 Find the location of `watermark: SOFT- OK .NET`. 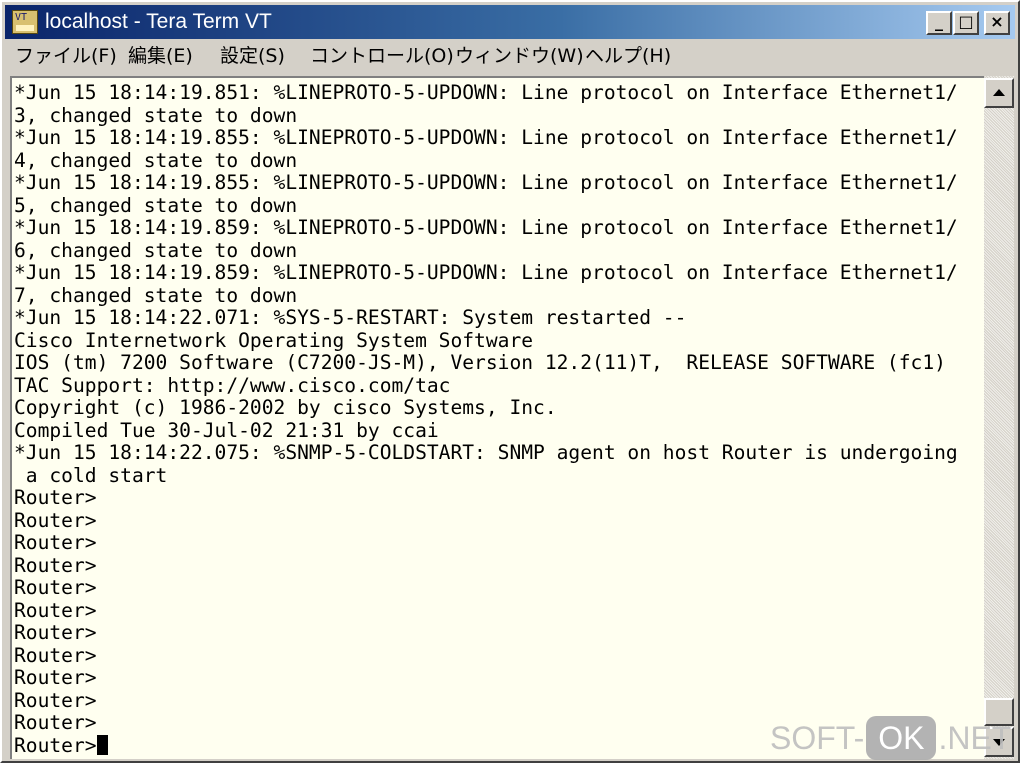

watermark: SOFT- OK .NET is located at coordinates (890, 738).